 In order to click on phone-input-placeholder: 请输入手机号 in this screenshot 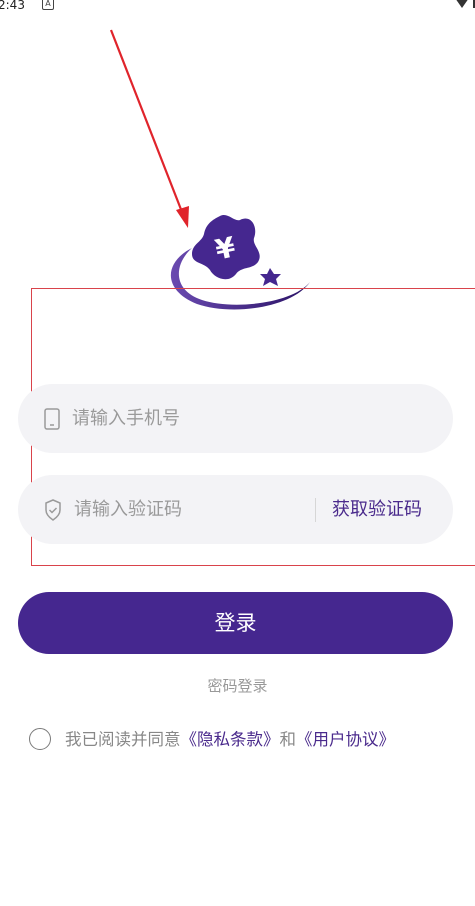, I will do `click(126, 418)`.